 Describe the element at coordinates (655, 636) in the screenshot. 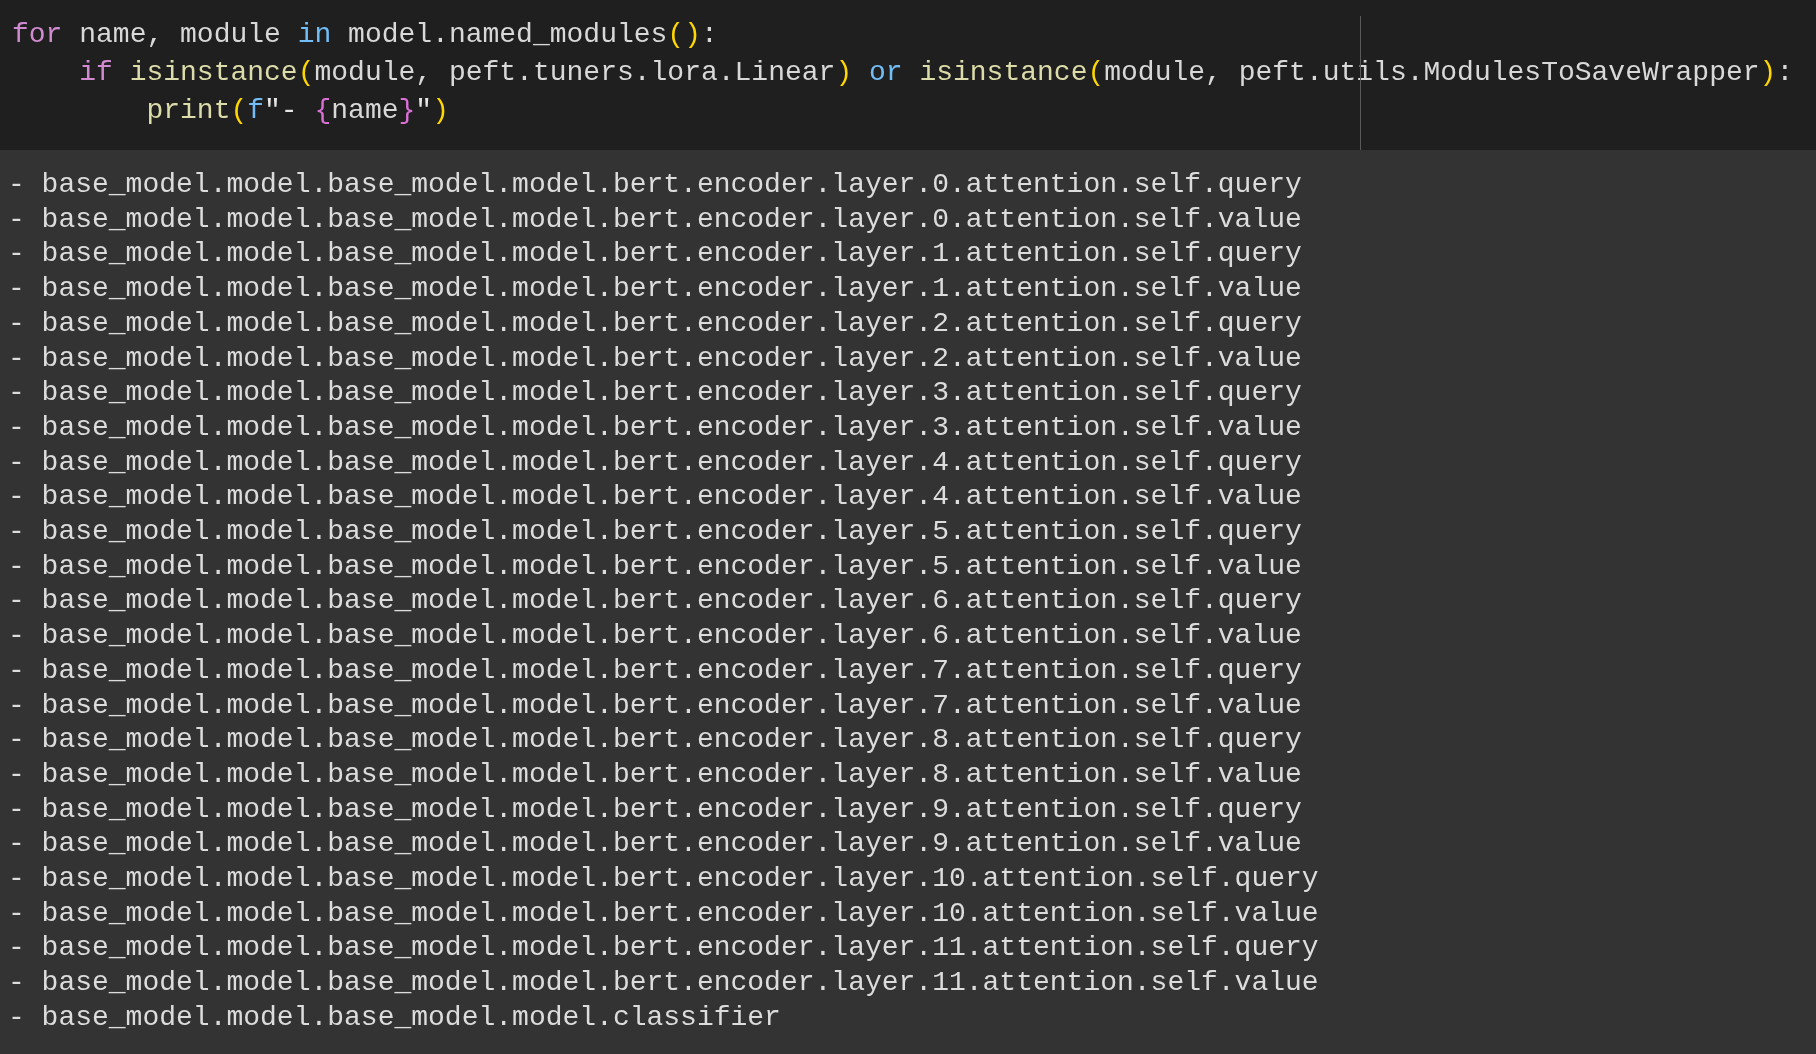

I see `output-line: - base_model.model.base_model.model.bert.encoder.layer.6.attention.self.value` at that location.